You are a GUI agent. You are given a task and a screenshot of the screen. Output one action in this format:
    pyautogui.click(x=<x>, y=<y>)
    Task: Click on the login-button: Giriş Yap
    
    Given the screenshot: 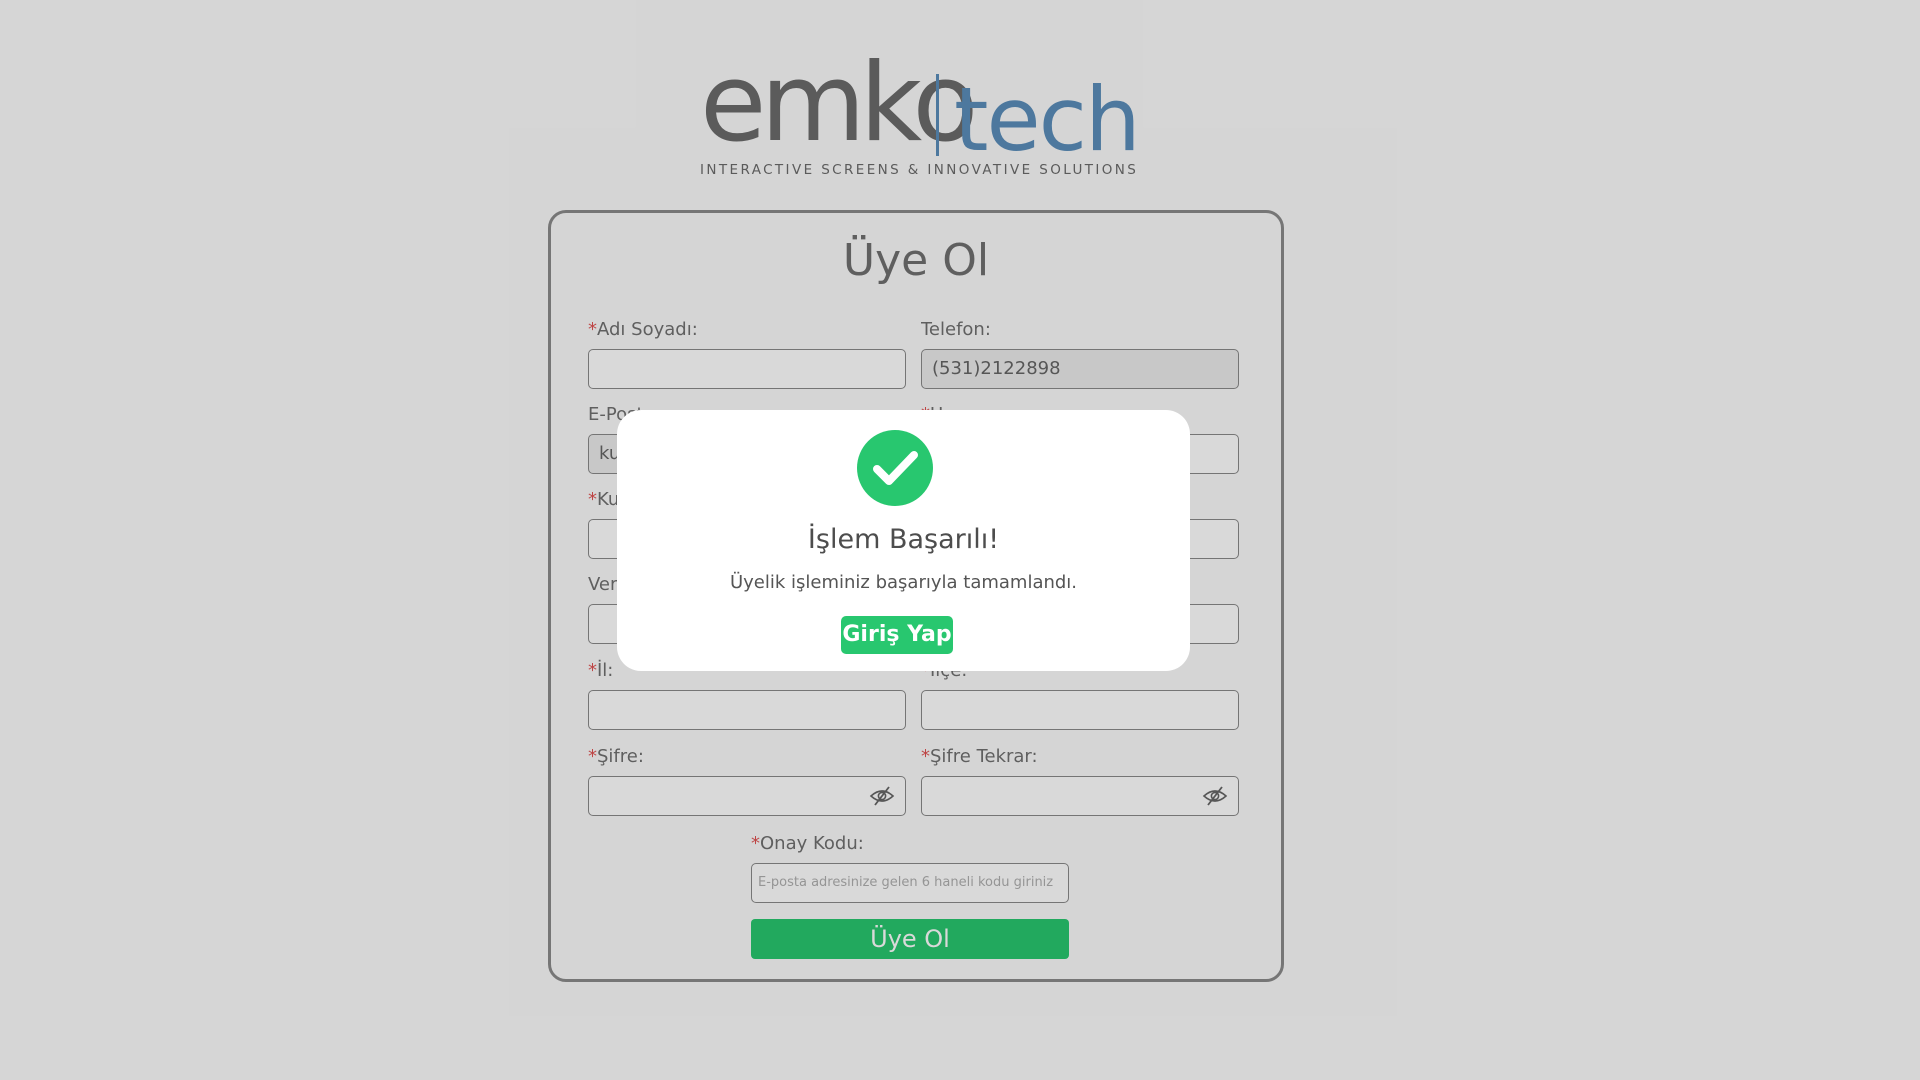 What is the action you would take?
    pyautogui.click(x=897, y=635)
    